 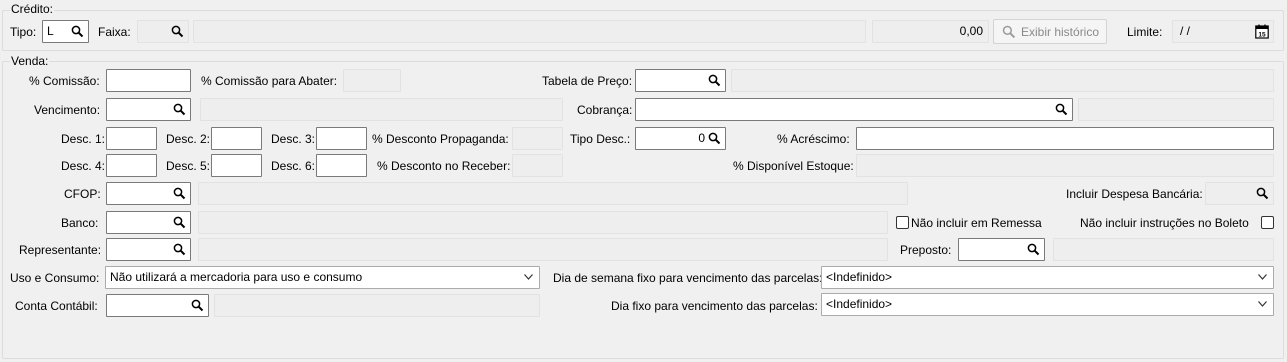 What do you see at coordinates (793, 166) in the screenshot?
I see `disponivel-estoque-label: % Disponível Estoque:` at bounding box center [793, 166].